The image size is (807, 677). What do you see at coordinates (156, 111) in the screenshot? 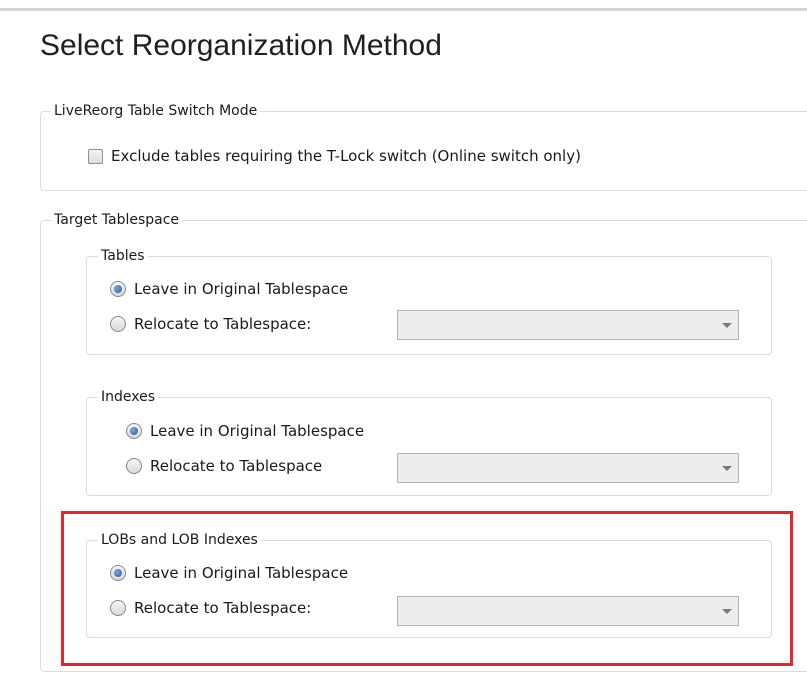
I see `switch-mode-legend: LiveReorg Table Switch Mode` at bounding box center [156, 111].